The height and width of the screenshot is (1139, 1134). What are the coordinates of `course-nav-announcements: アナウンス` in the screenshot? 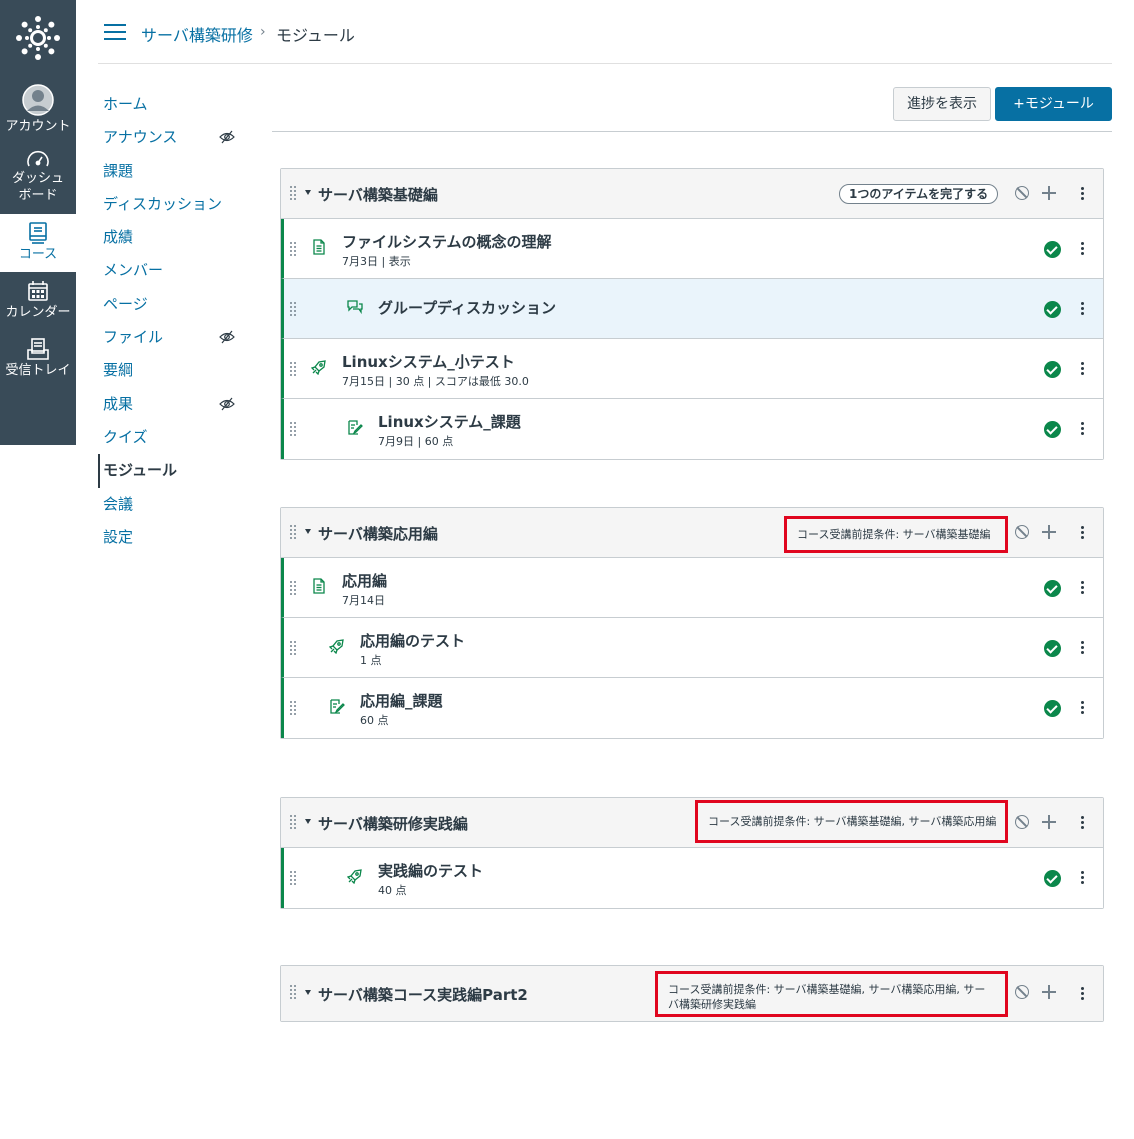 It's located at (178, 137).